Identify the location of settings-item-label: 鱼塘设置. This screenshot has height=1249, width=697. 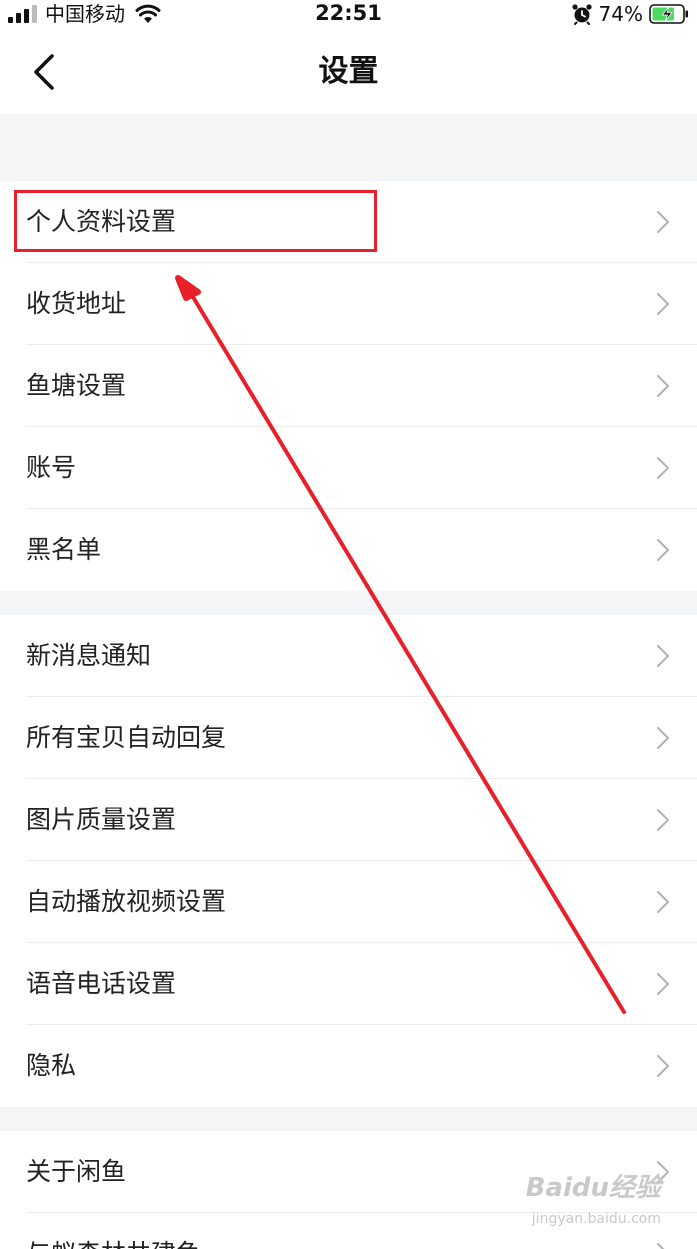
(76, 385).